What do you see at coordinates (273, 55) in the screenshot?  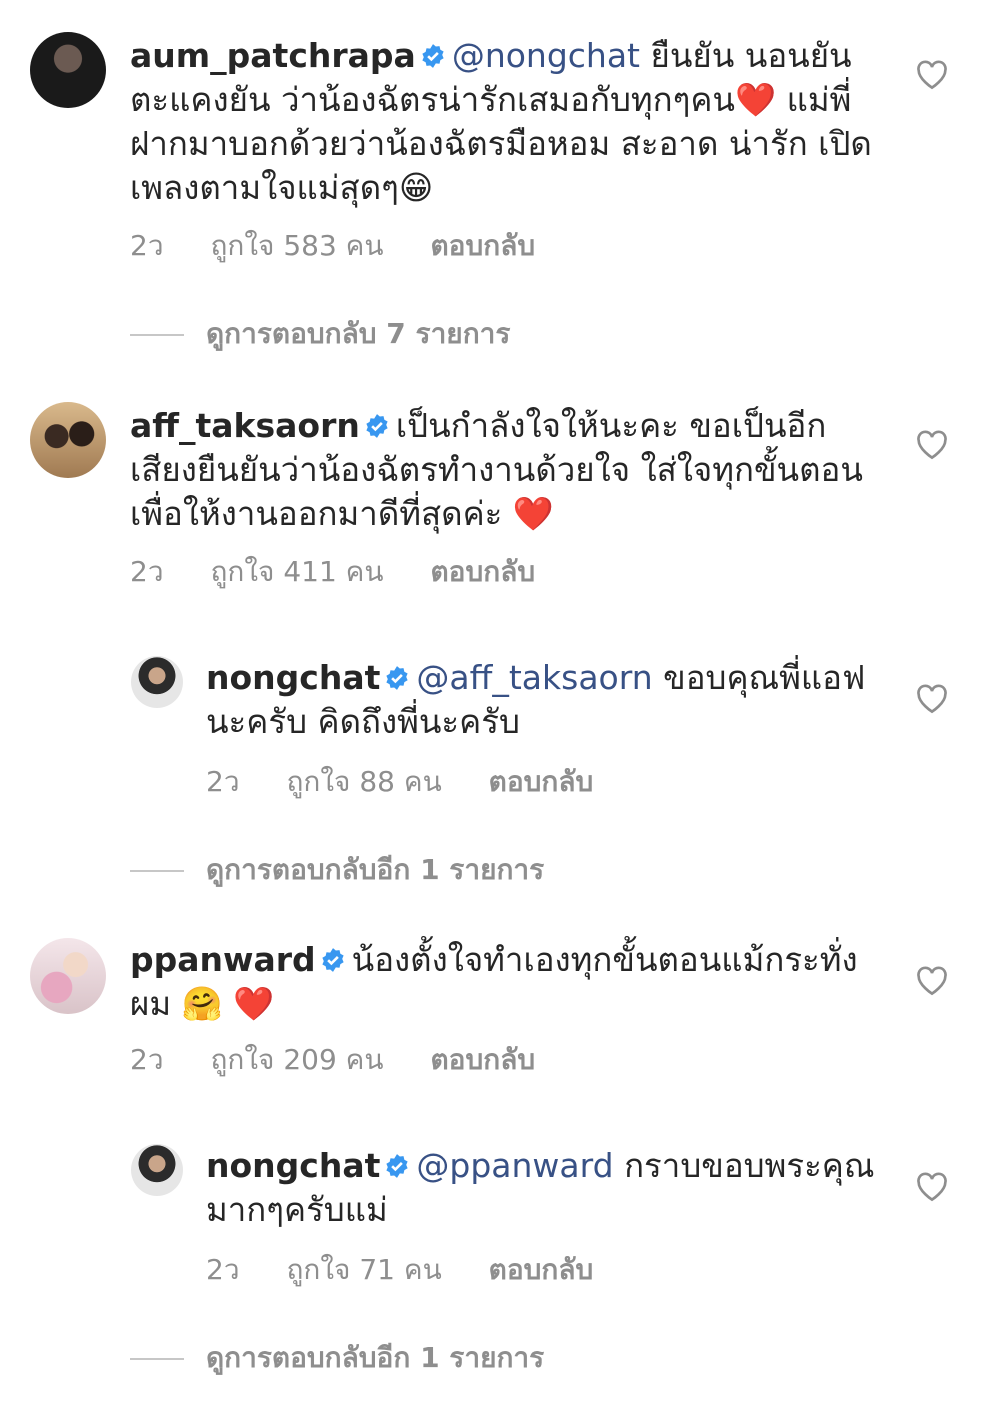 I see `username: aum_patchrapa` at bounding box center [273, 55].